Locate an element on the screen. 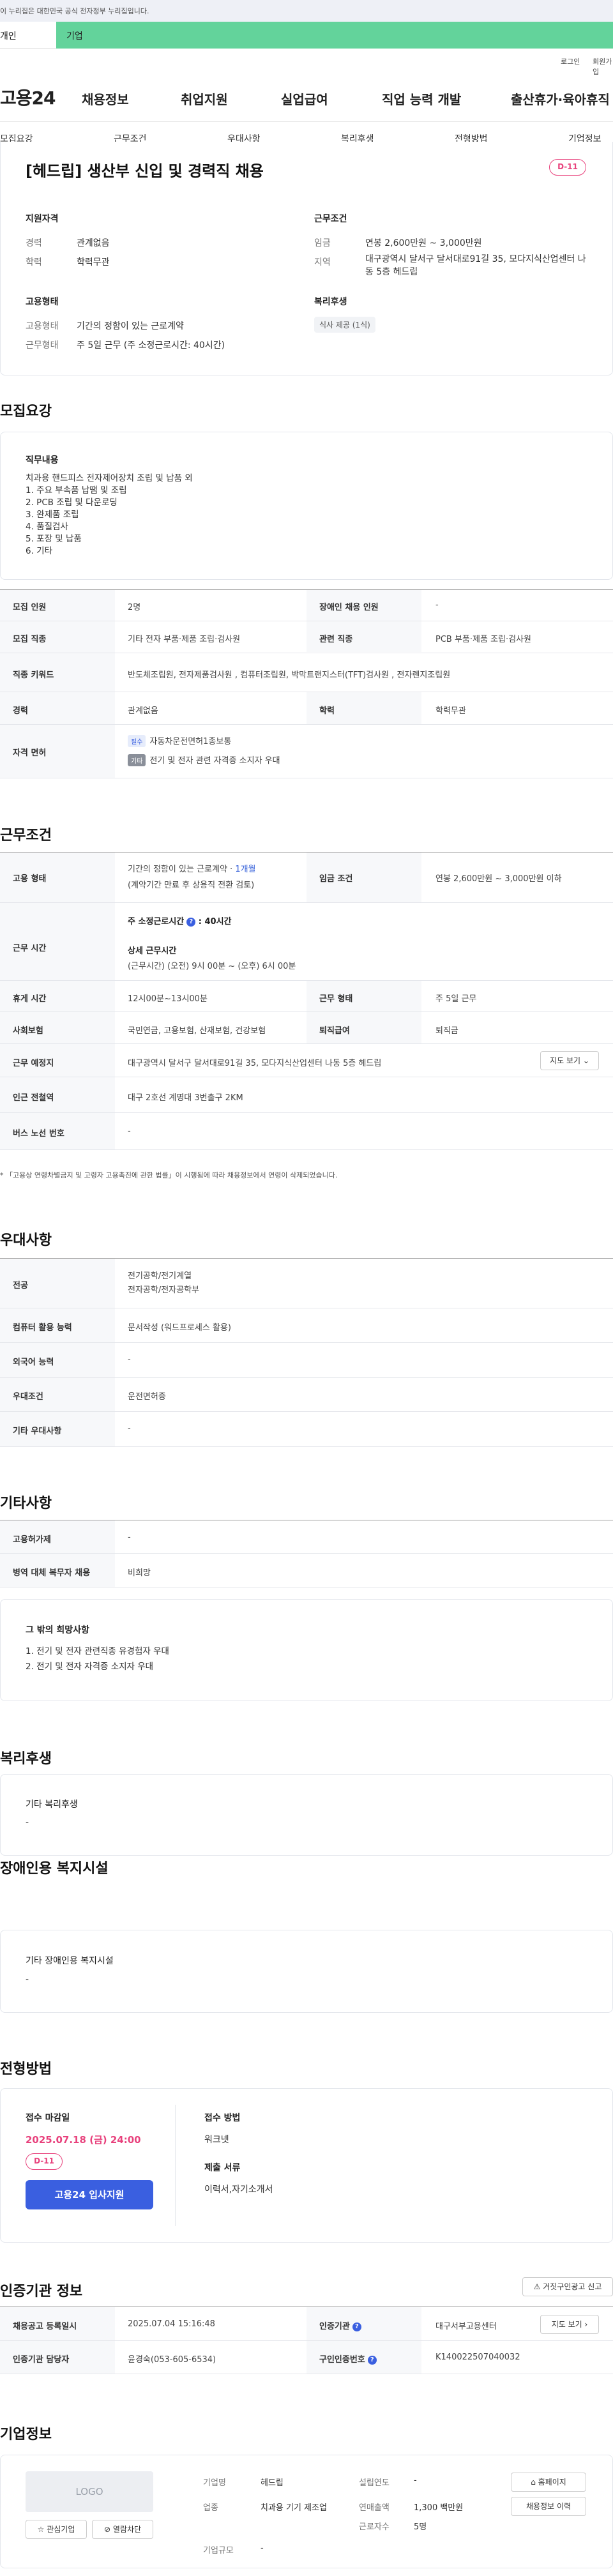 The width and height of the screenshot is (613, 2576). bus-value: - is located at coordinates (129, 1131).